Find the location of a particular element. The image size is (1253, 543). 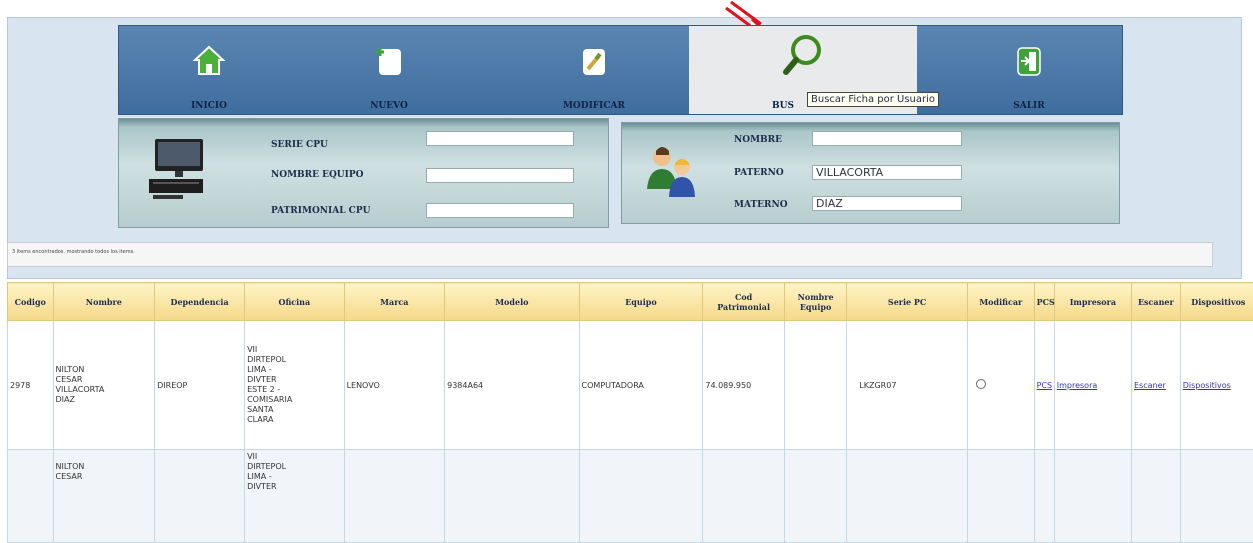

toolbar-label: SALIR is located at coordinates (1029, 106).